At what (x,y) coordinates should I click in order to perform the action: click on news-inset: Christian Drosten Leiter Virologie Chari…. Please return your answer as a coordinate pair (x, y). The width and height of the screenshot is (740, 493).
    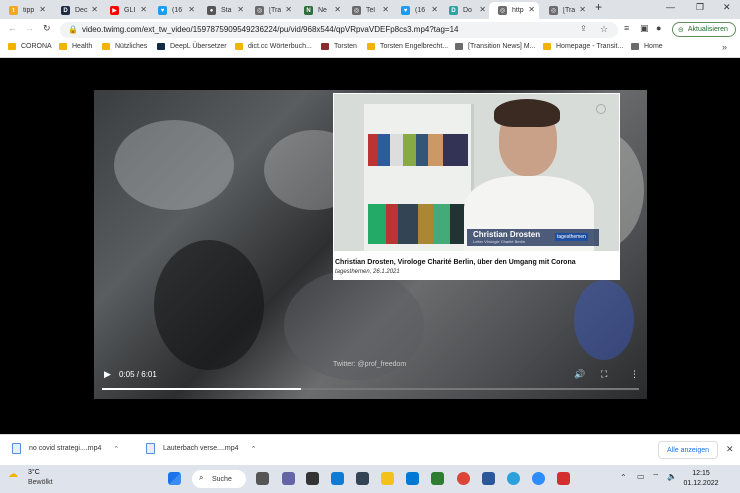
    Looking at the image, I should click on (476, 186).